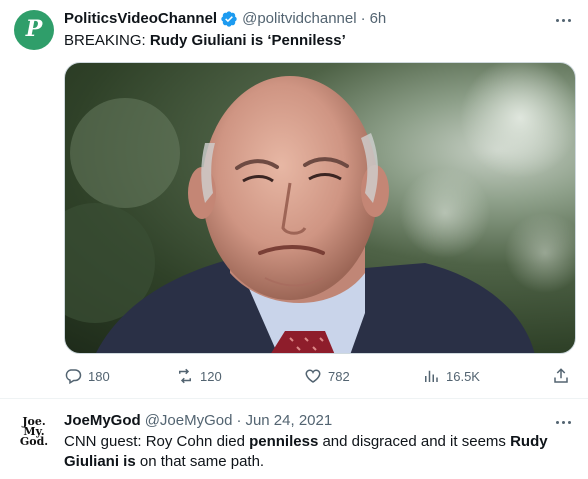 This screenshot has width=588, height=479. Describe the element at coordinates (157, 441) in the screenshot. I see `text-part: CNN guest: Roy Cohn died` at that location.